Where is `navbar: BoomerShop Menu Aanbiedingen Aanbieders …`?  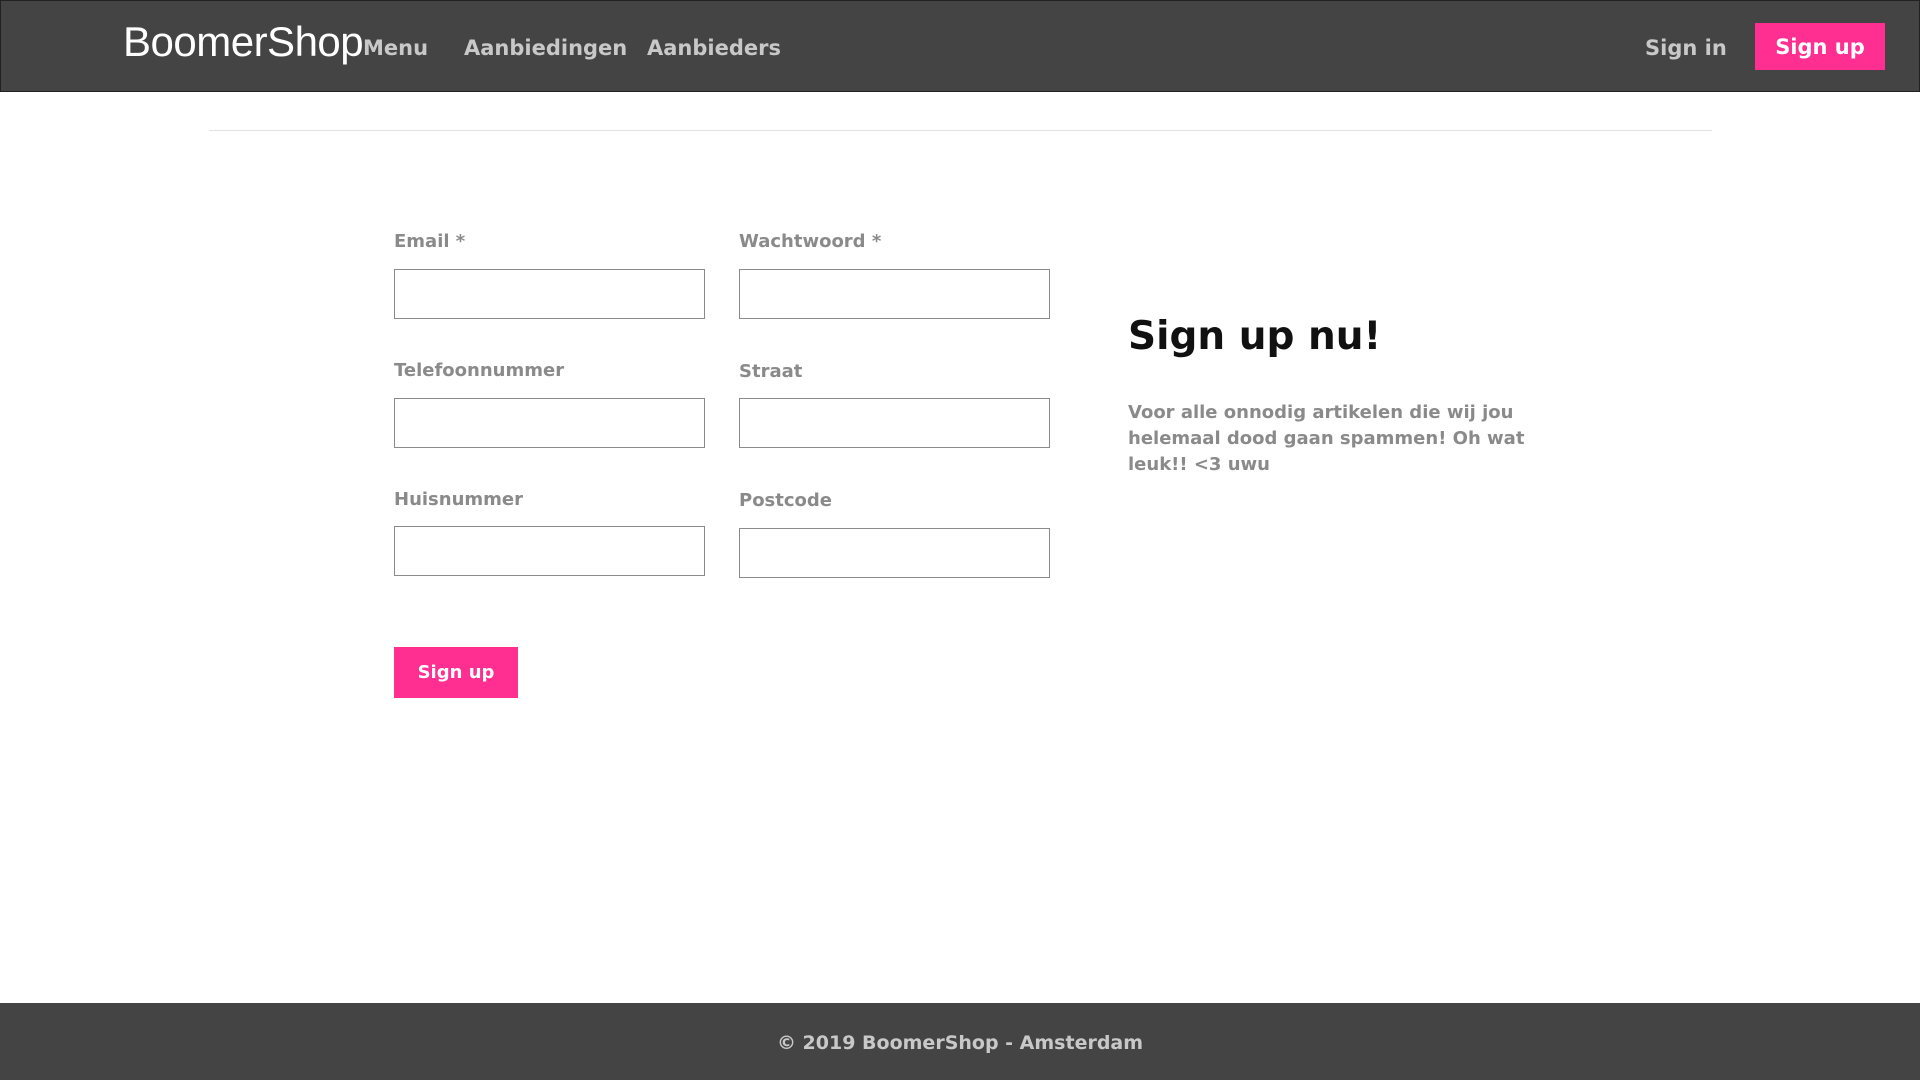
navbar: BoomerShop Menu Aanbiedingen Aanbieders … is located at coordinates (960, 46).